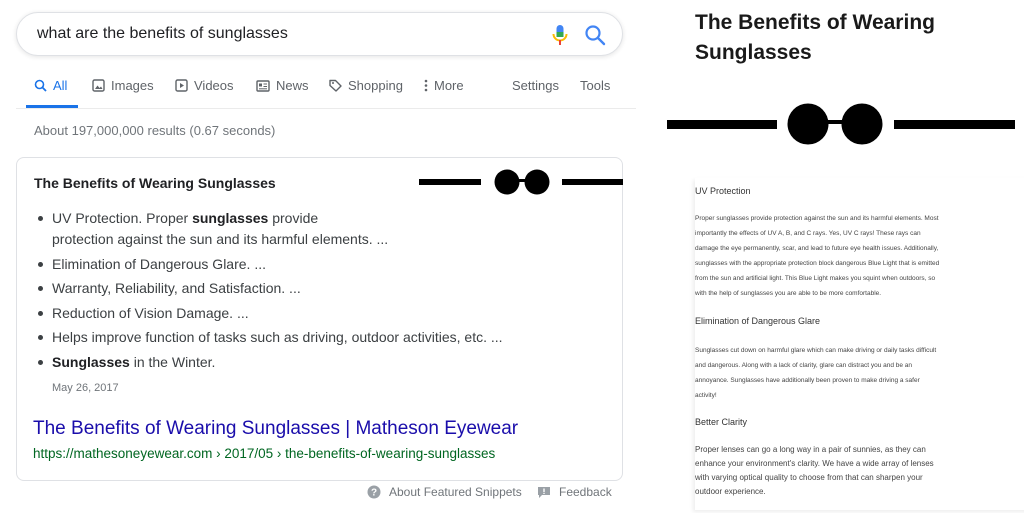 The image size is (1024, 513). I want to click on feedback-link: Feedback, so click(574, 492).